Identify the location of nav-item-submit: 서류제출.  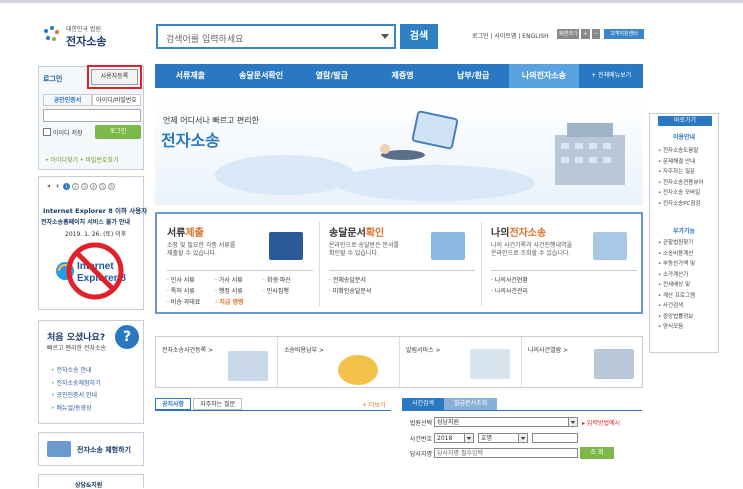
(190, 76).